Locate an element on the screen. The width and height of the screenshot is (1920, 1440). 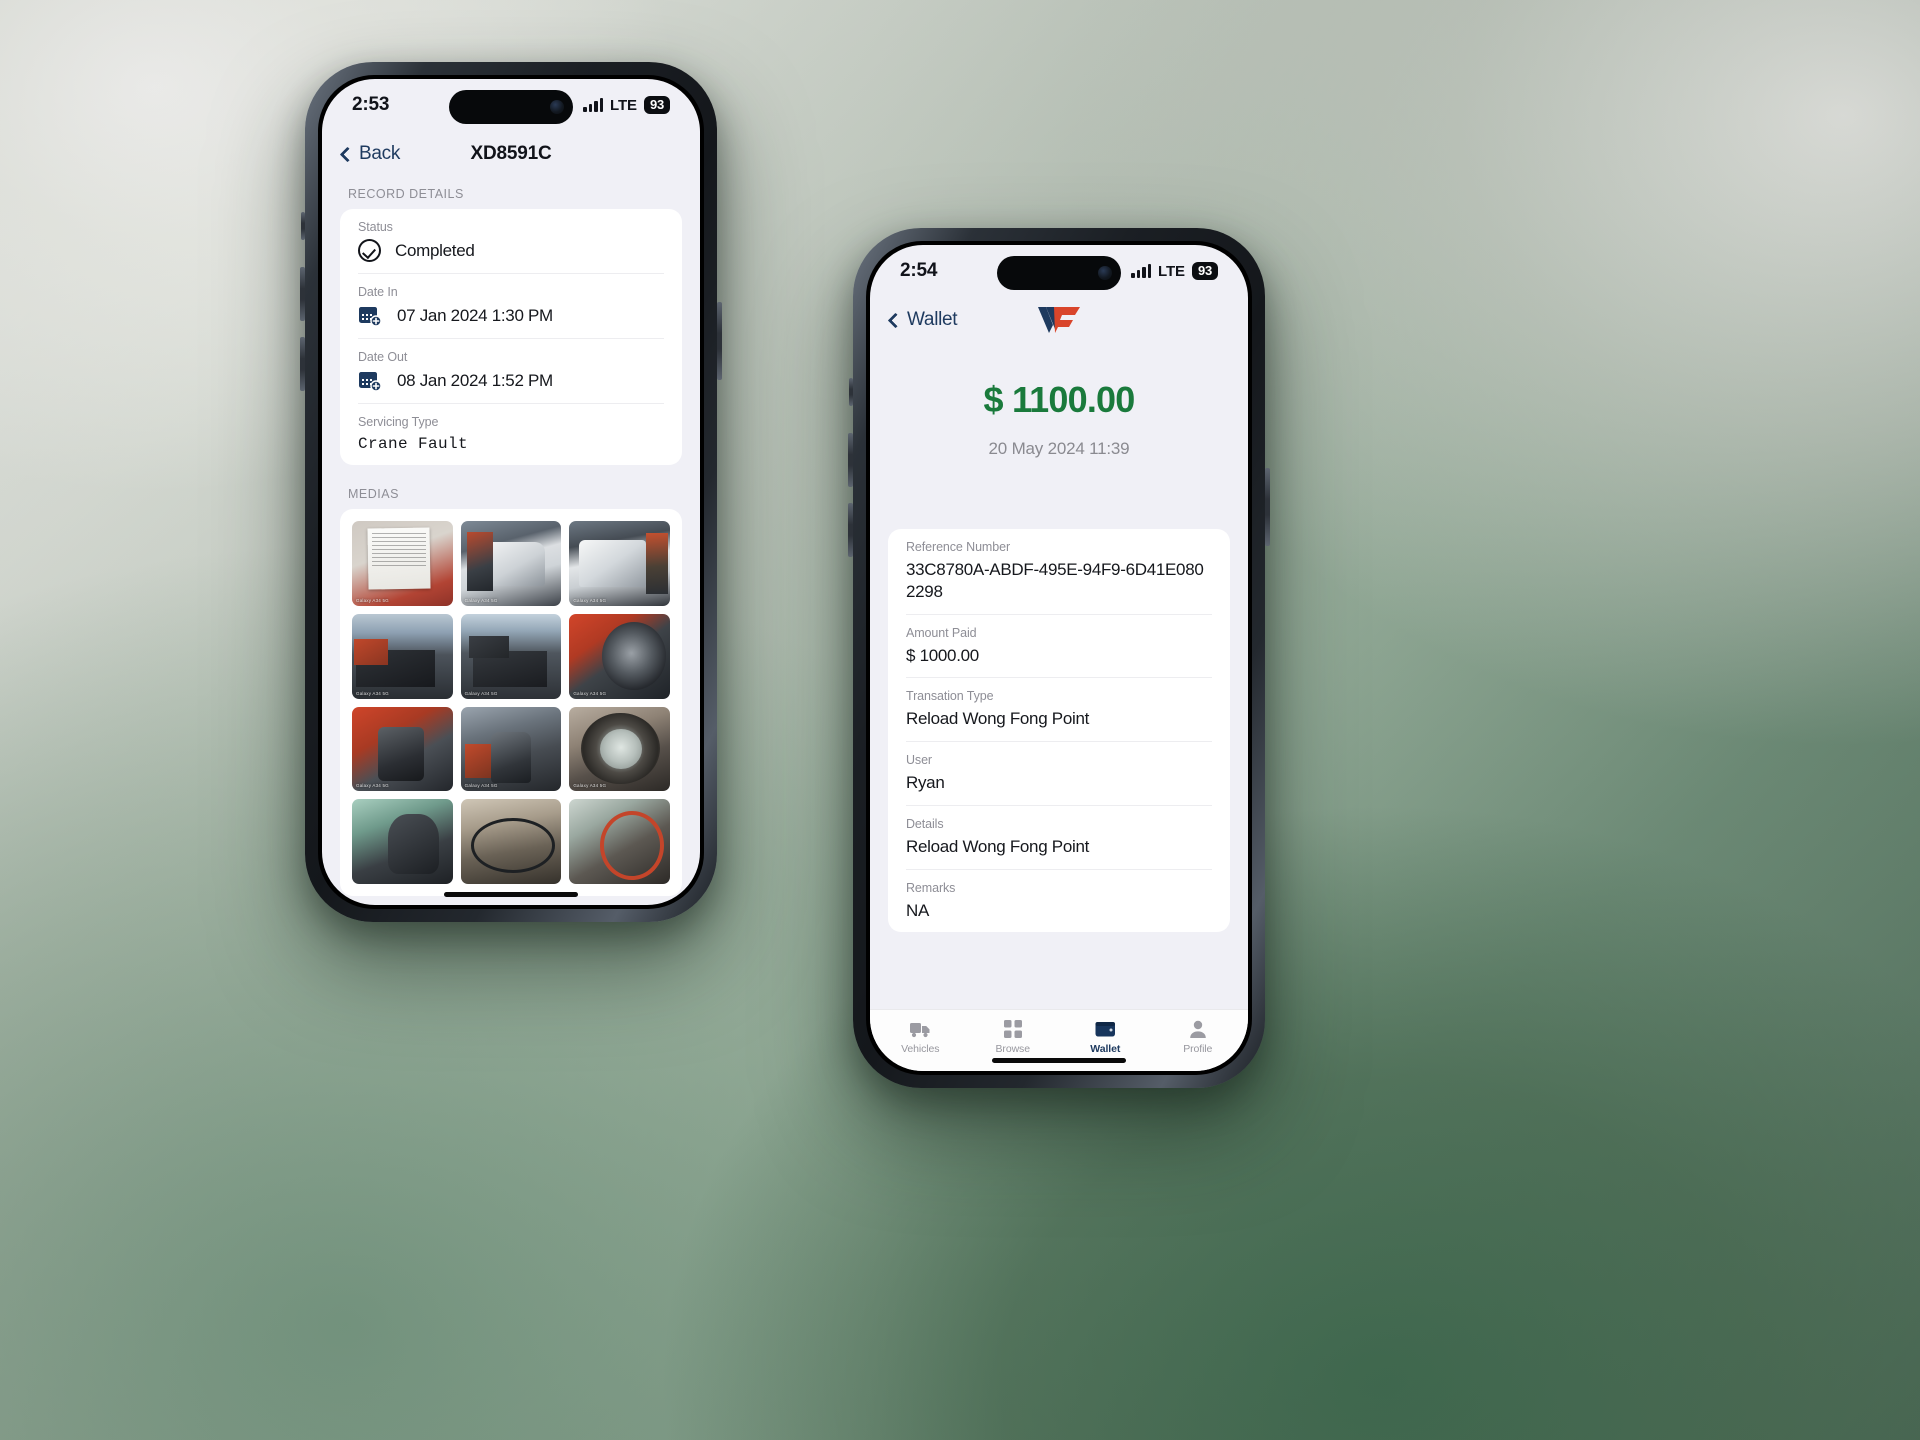
field-transaction-type: Transation Type Reload Wong Fong Point is located at coordinates (1059, 710).